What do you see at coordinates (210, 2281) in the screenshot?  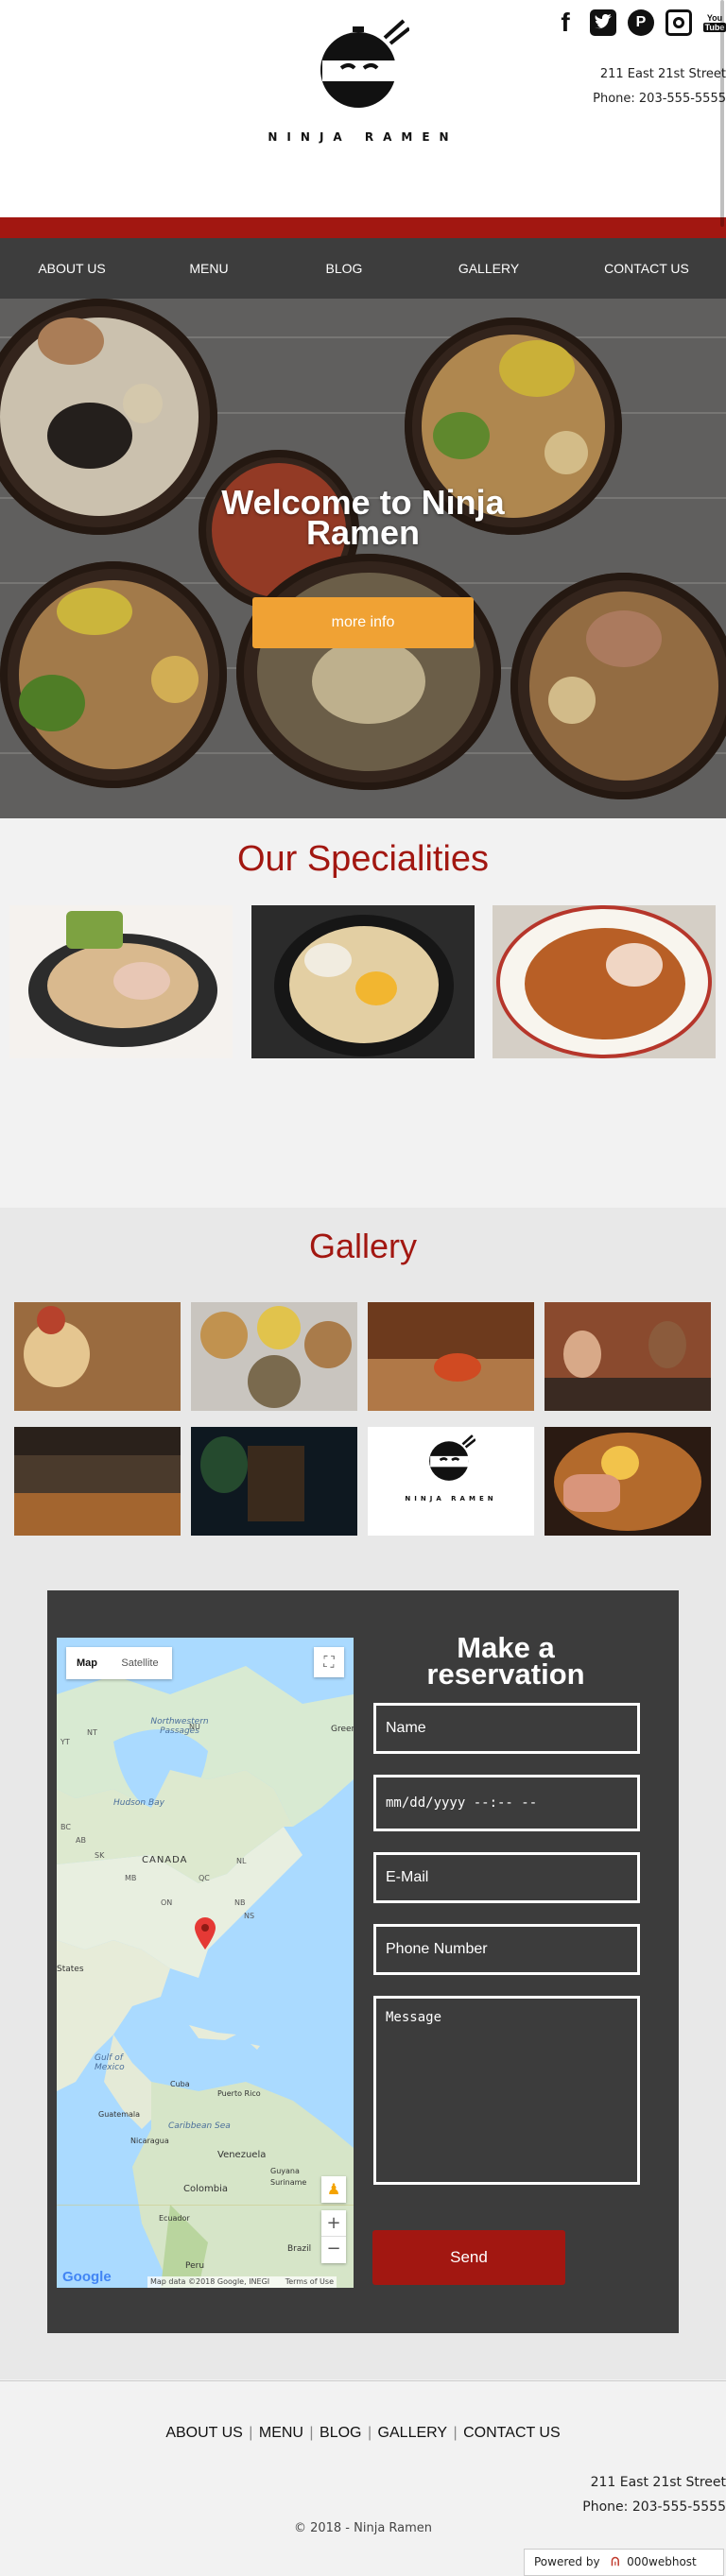 I see `map-attribution-text: Map data ©2018 Google, INEGI` at bounding box center [210, 2281].